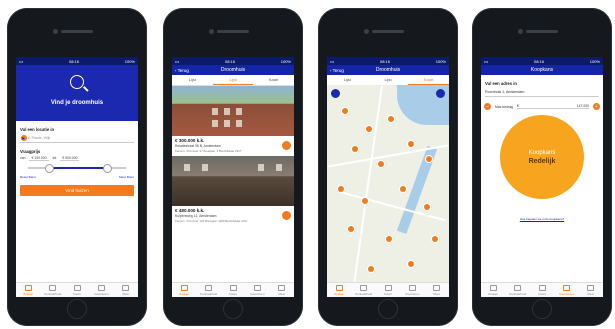 This screenshot has height=329, width=615. I want to click on bid-input: € 147.000, so click(552, 106).